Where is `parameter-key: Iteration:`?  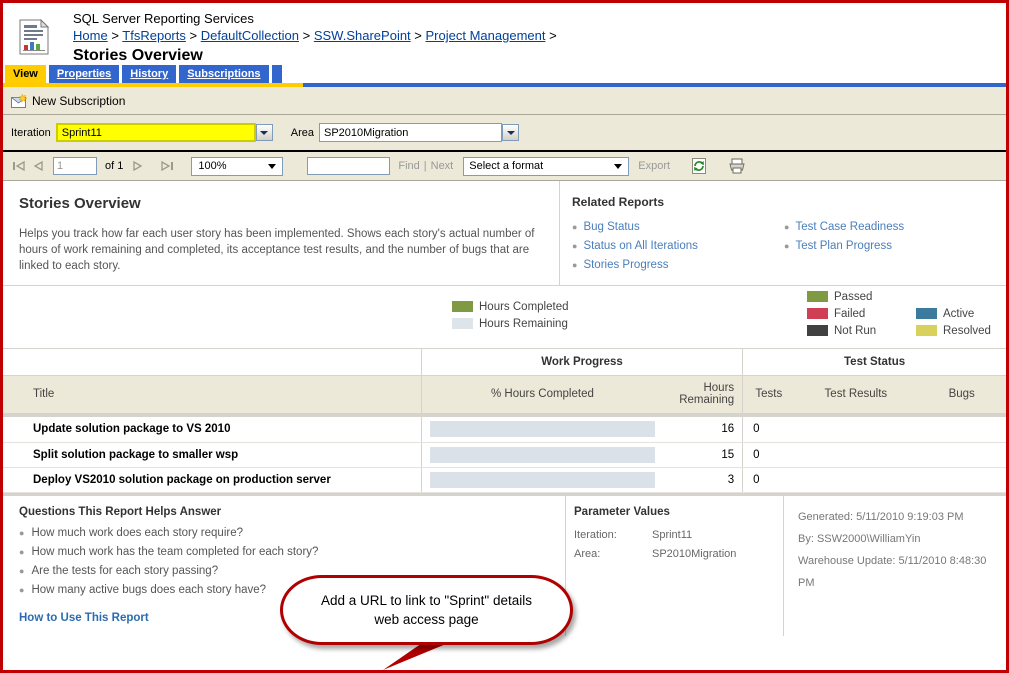 parameter-key: Iteration: is located at coordinates (595, 535).